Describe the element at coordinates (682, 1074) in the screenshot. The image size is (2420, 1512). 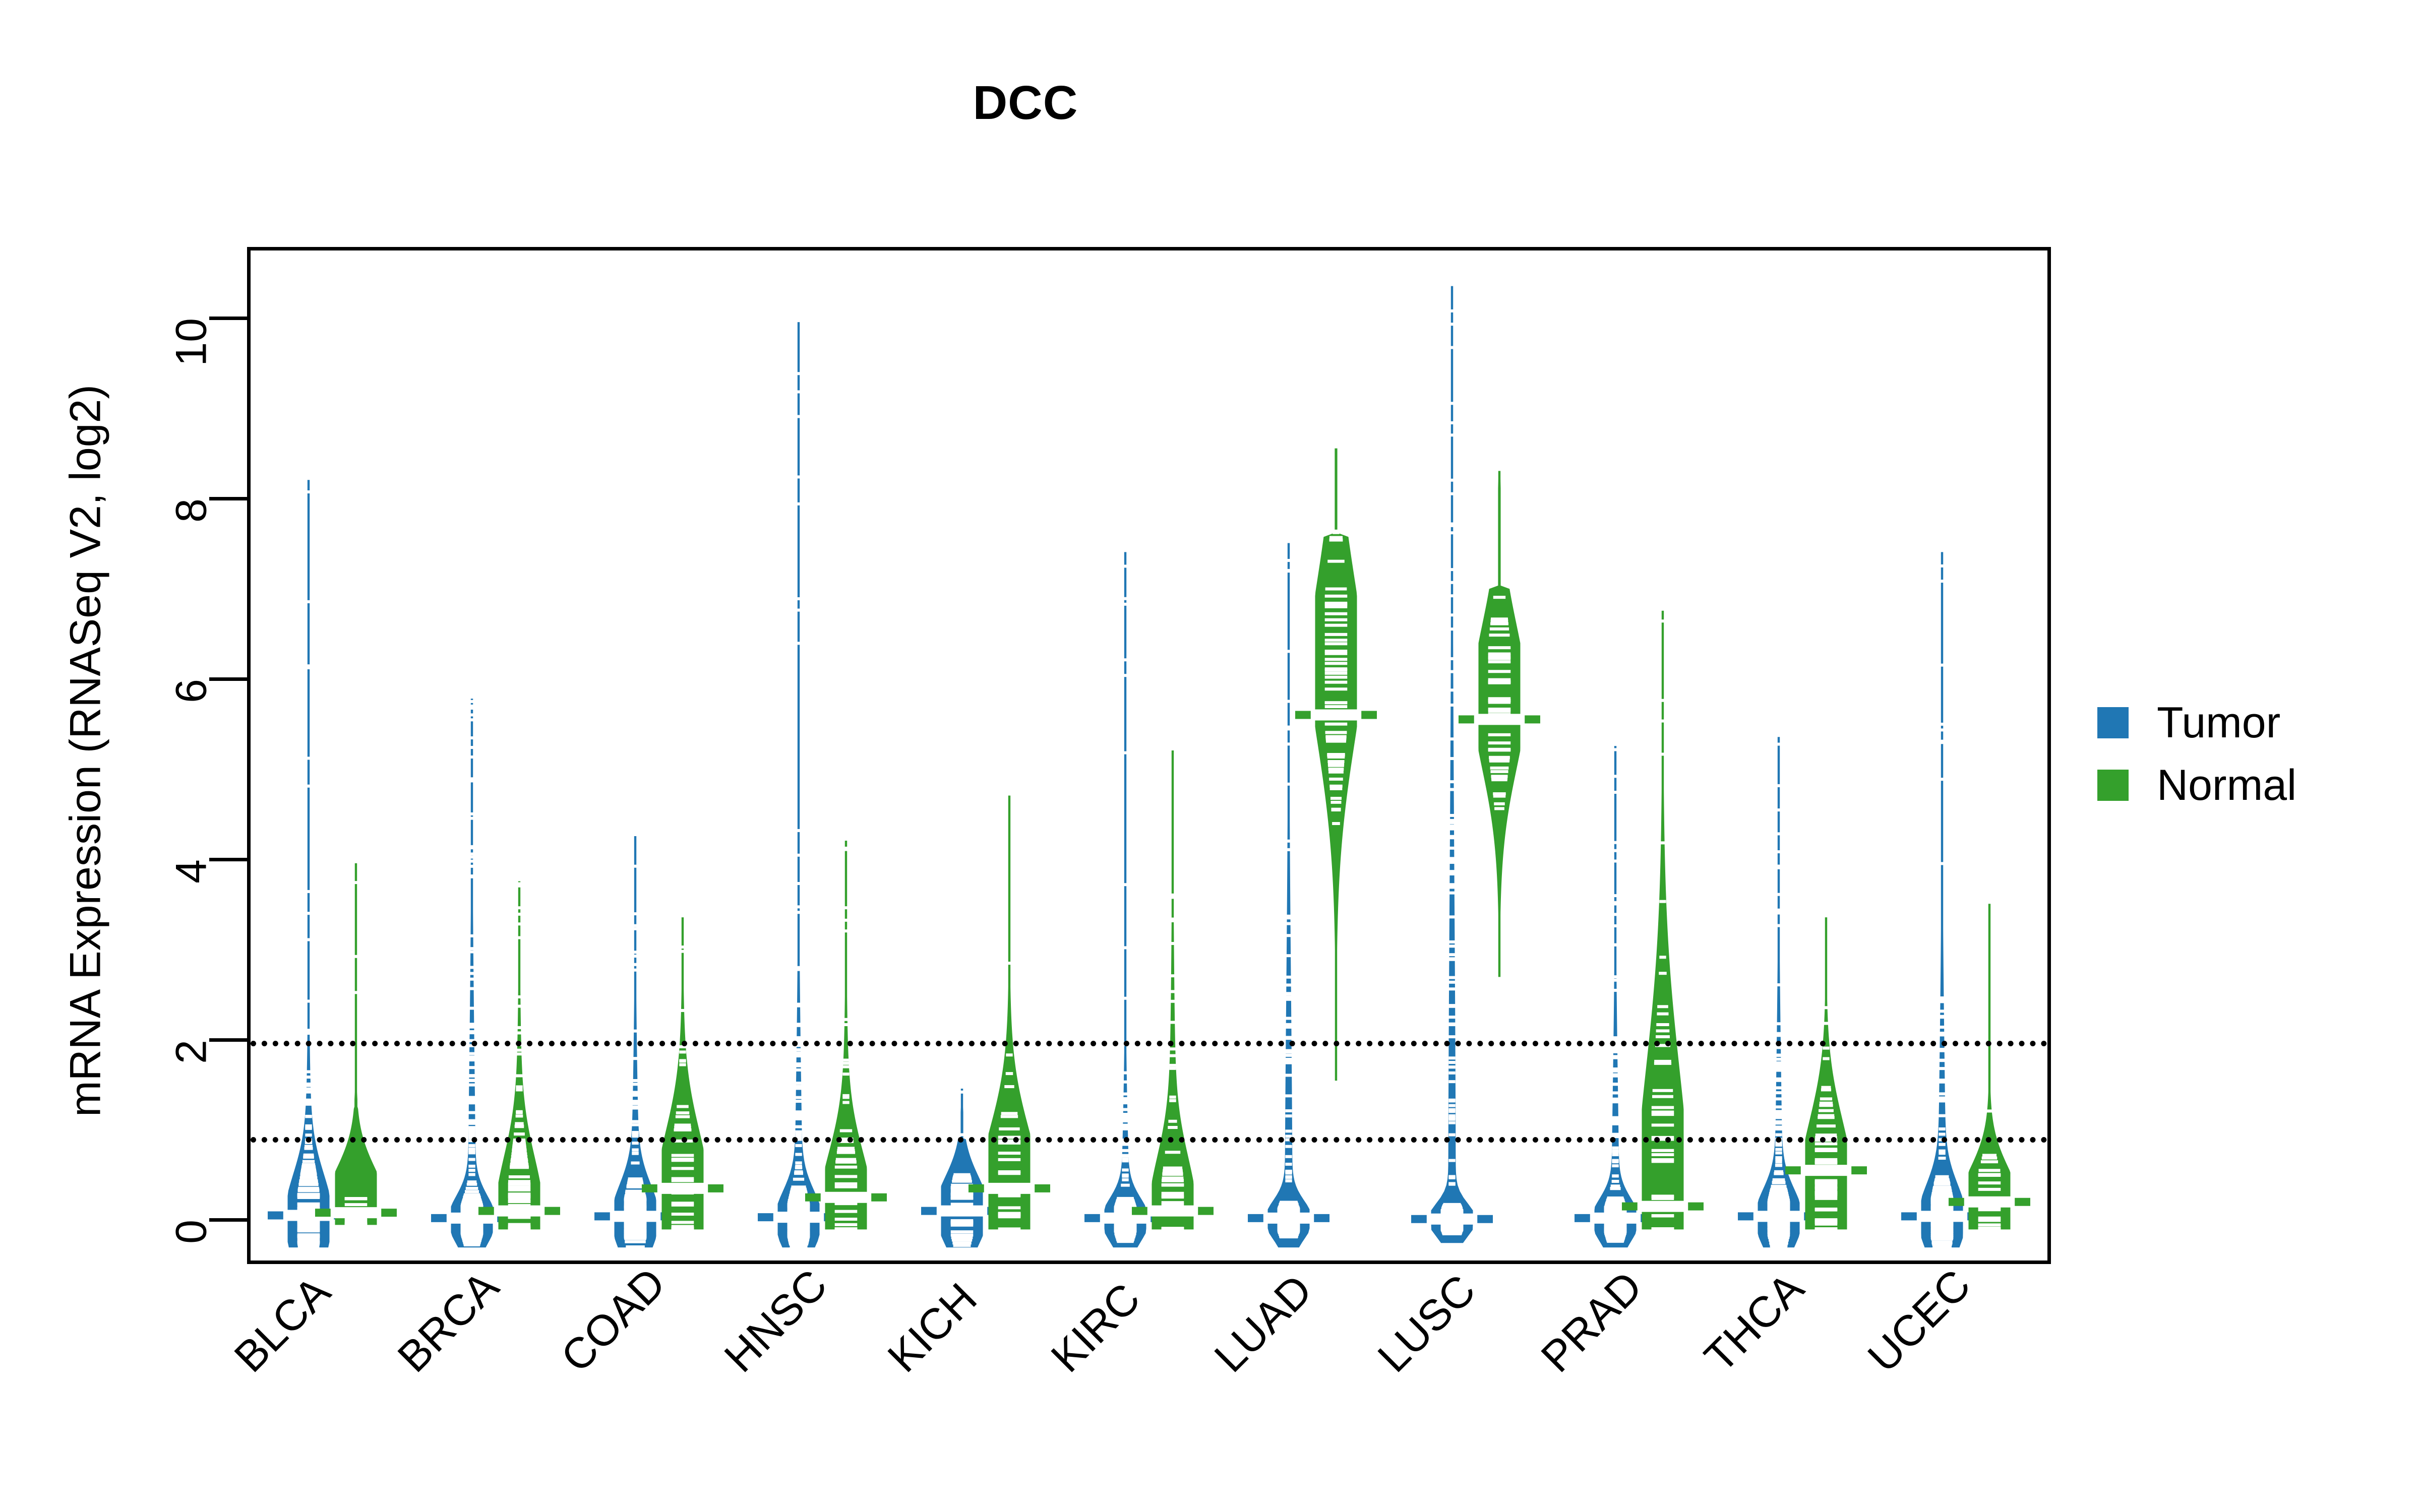
I see `violin-normal-coad` at that location.